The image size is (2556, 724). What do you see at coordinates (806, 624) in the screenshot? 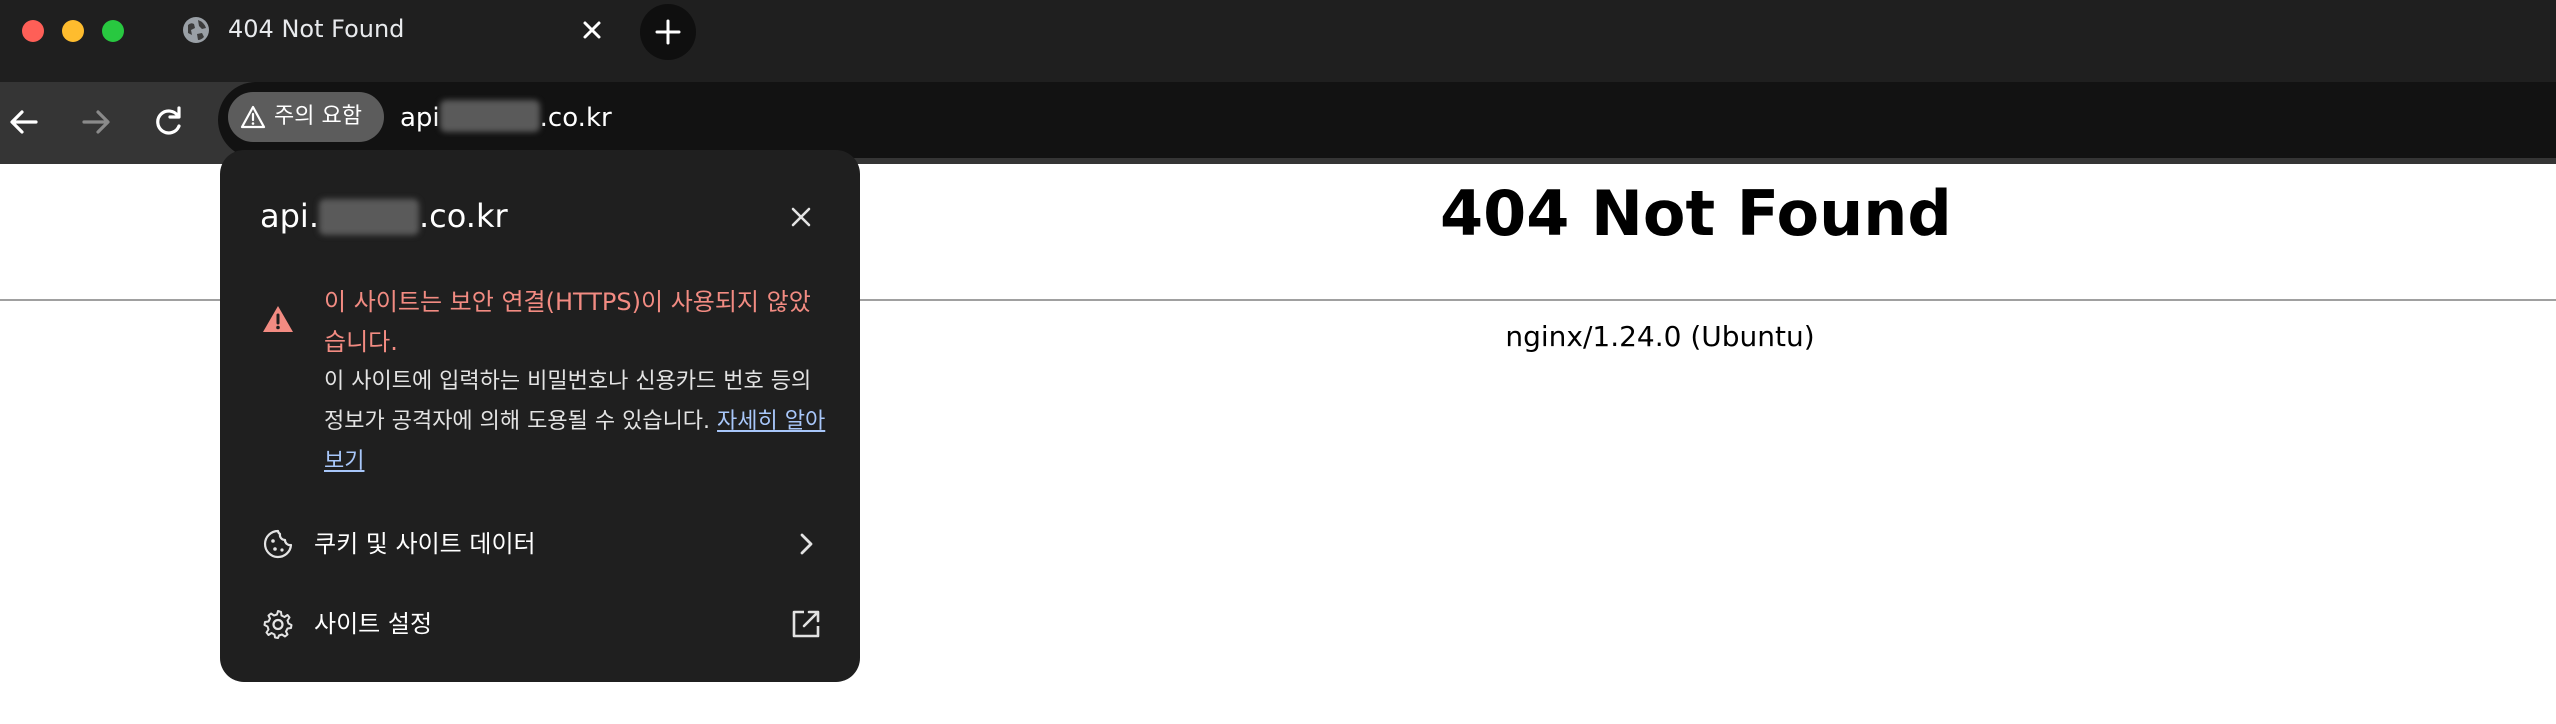
I see `open-in-new-icon` at bounding box center [806, 624].